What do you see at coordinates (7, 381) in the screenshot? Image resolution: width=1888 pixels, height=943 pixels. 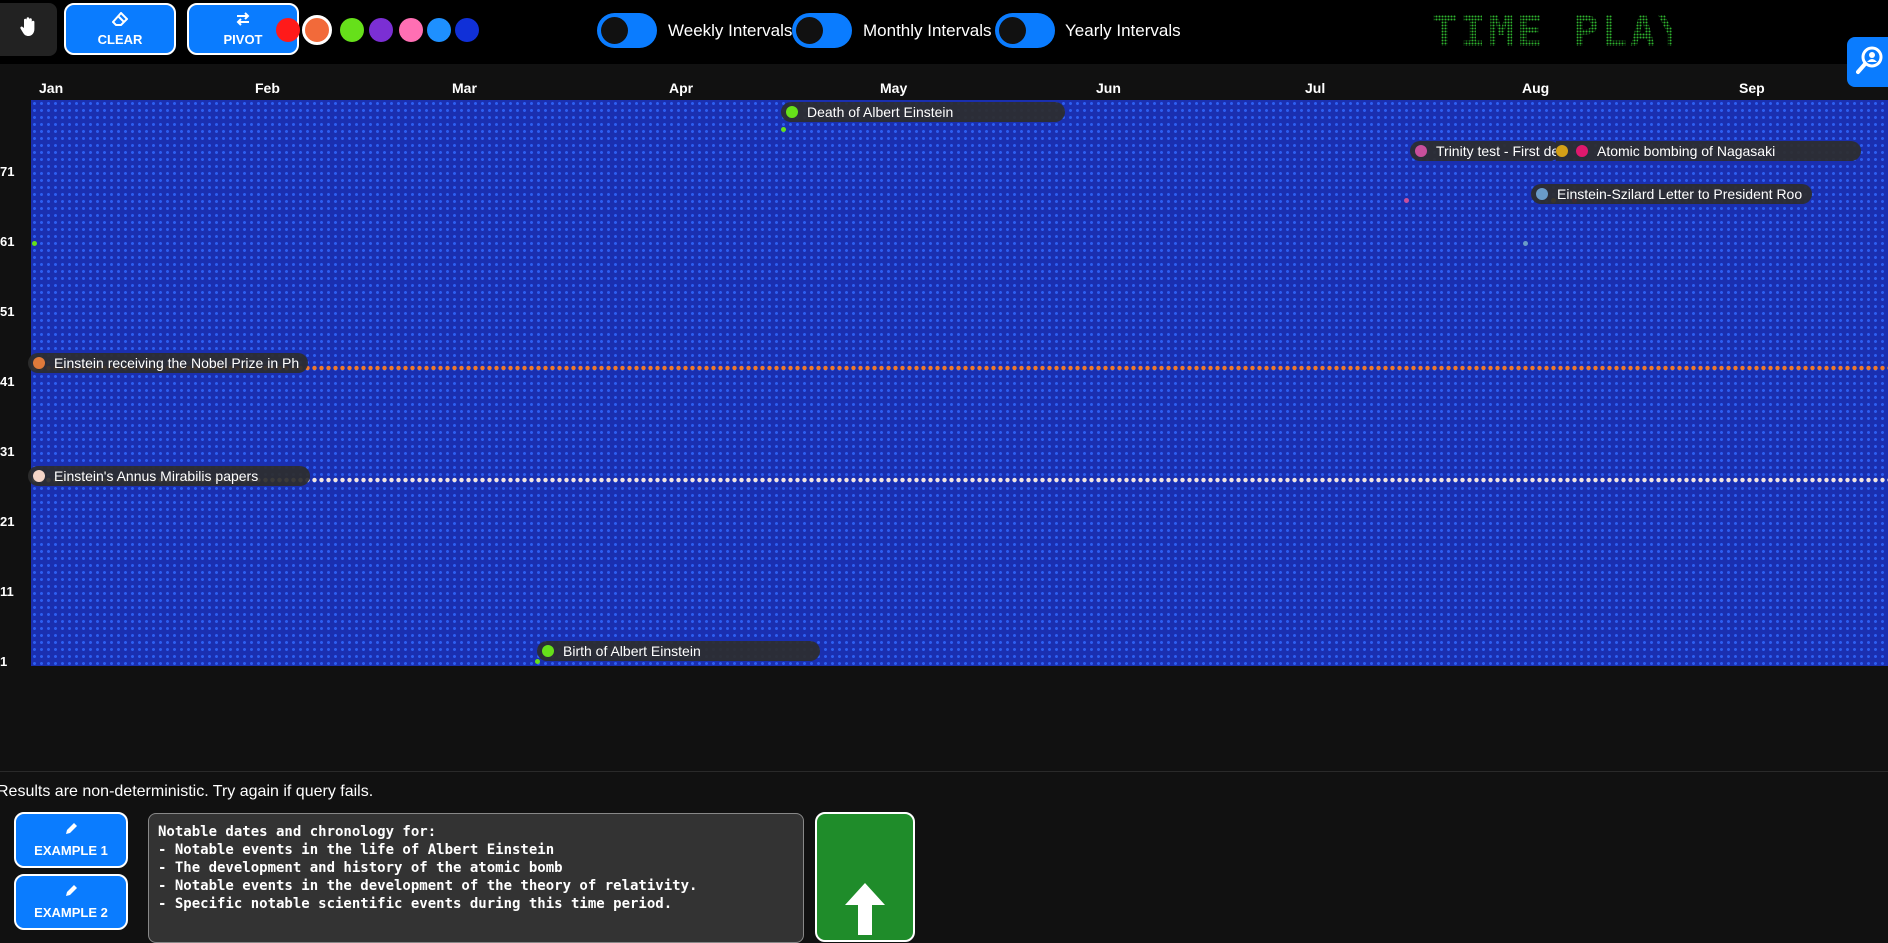 I see `row-label: 41` at bounding box center [7, 381].